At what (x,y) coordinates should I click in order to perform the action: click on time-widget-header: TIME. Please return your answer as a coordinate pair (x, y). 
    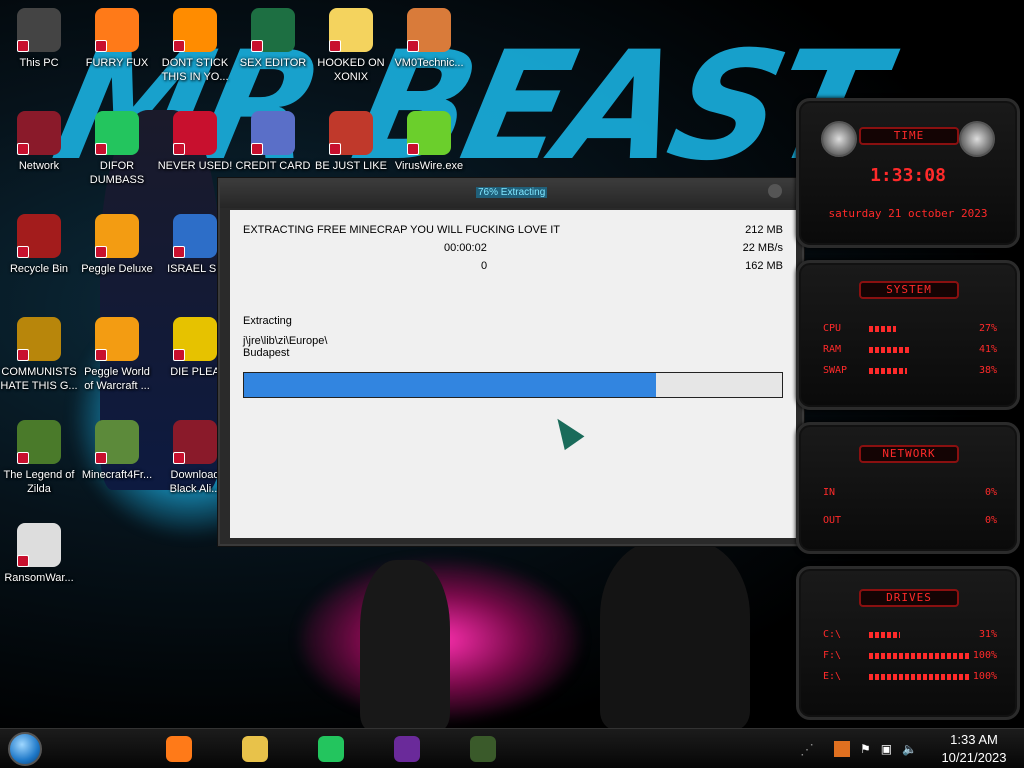
    Looking at the image, I should click on (909, 136).